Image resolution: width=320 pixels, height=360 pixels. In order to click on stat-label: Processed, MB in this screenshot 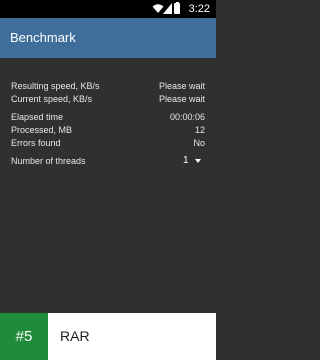, I will do `click(42, 130)`.